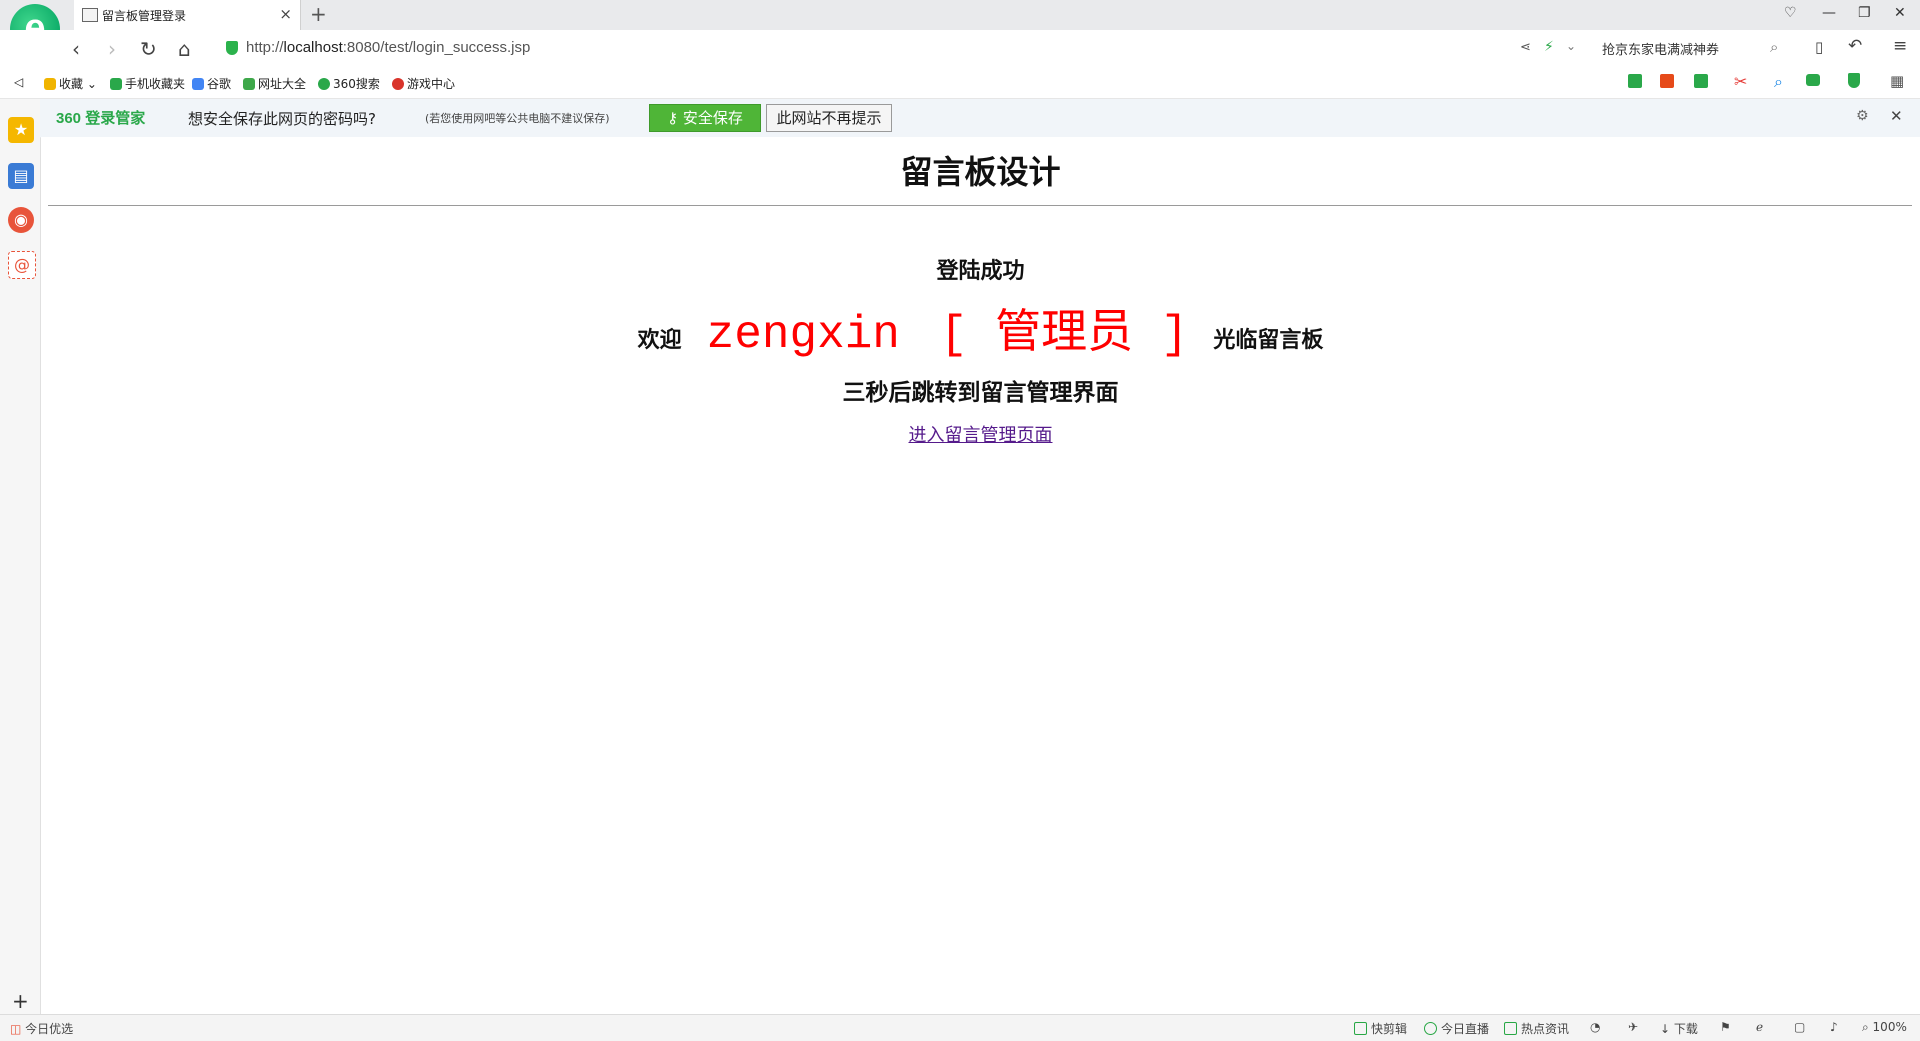  I want to click on apps-grid-icon: ▦, so click(1897, 81).